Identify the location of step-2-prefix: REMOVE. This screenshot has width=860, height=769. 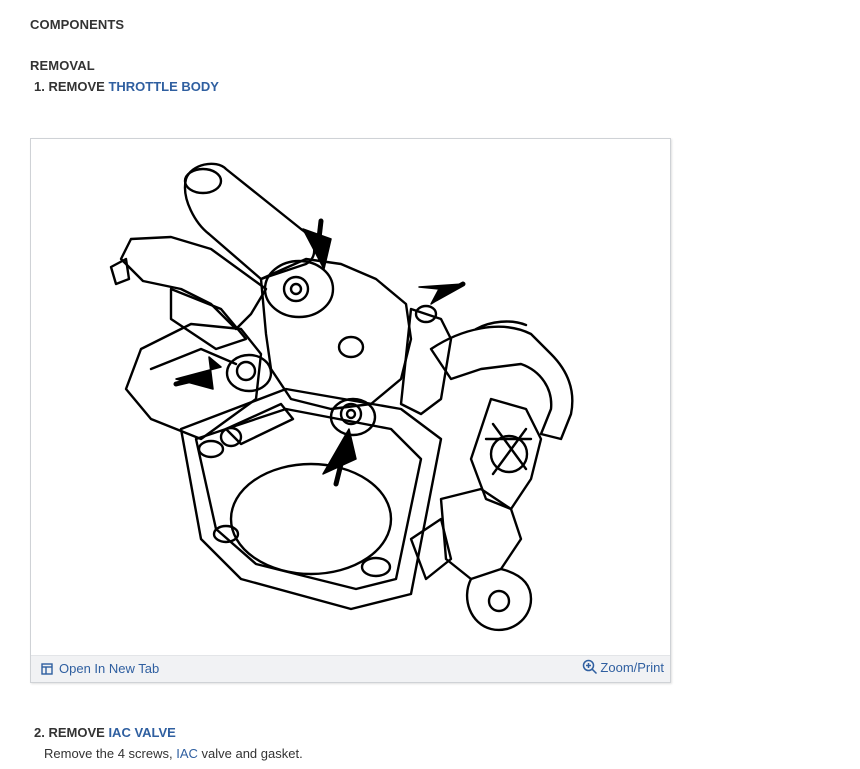
(76, 732).